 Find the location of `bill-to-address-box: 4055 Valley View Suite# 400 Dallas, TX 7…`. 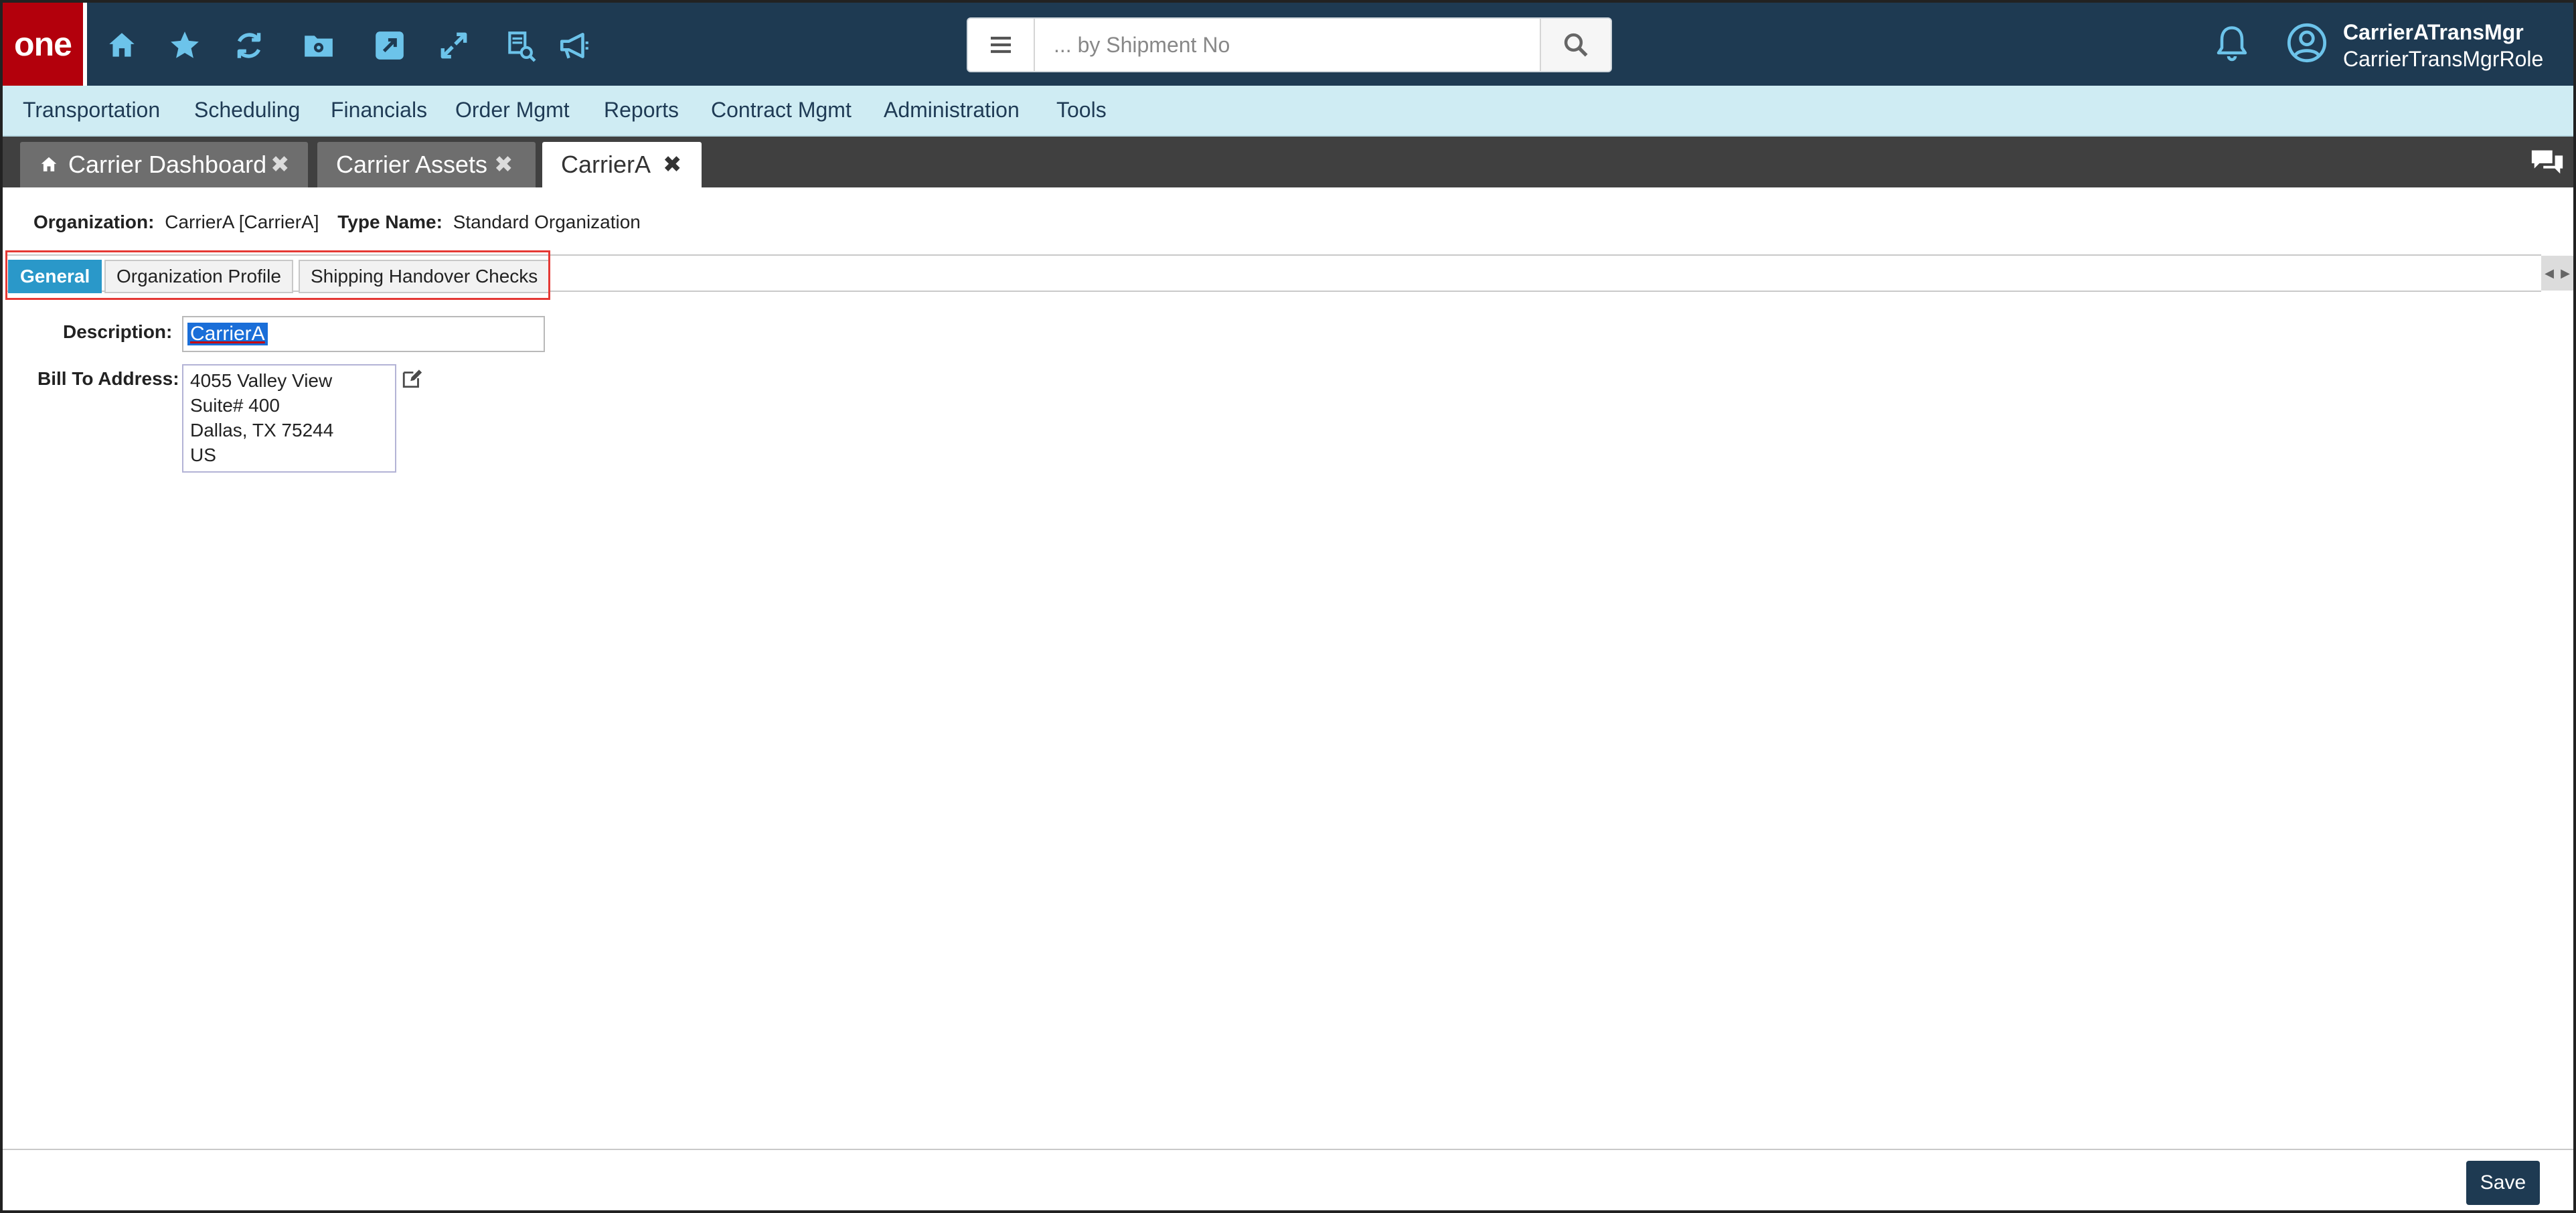

bill-to-address-box: 4055 Valley View Suite# 400 Dallas, TX 7… is located at coordinates (289, 418).